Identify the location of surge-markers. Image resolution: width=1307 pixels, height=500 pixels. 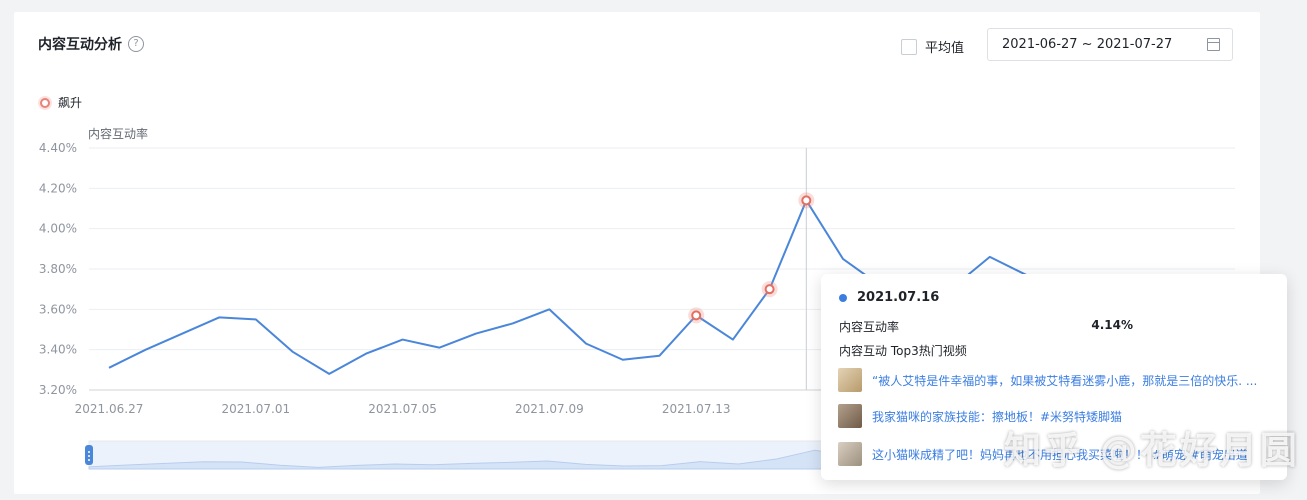
(751, 258).